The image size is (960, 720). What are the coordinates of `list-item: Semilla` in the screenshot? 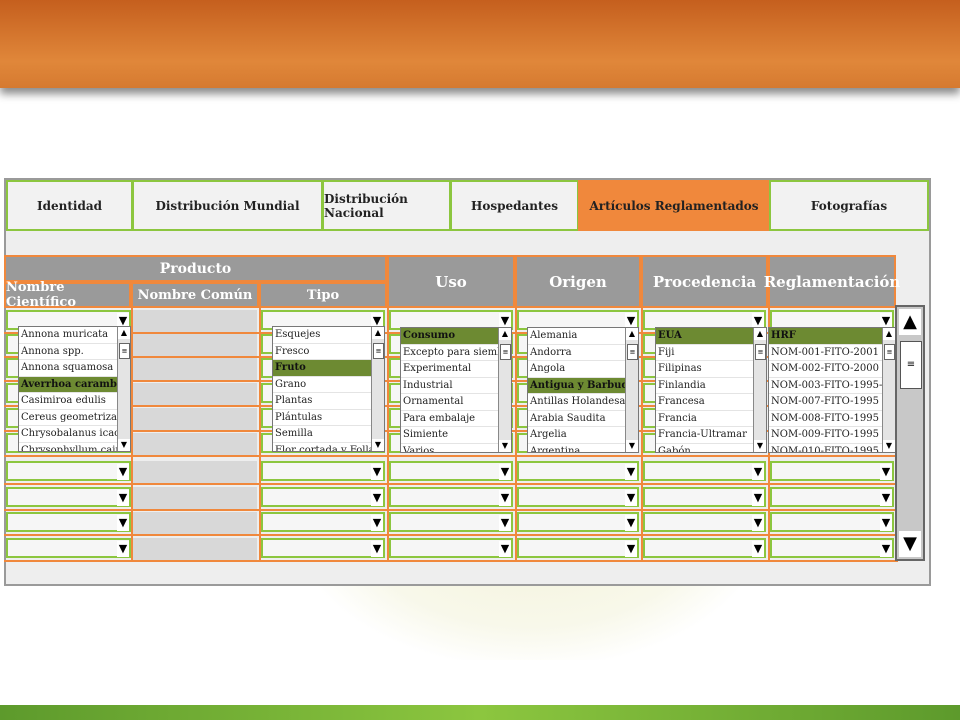 It's located at (322, 434).